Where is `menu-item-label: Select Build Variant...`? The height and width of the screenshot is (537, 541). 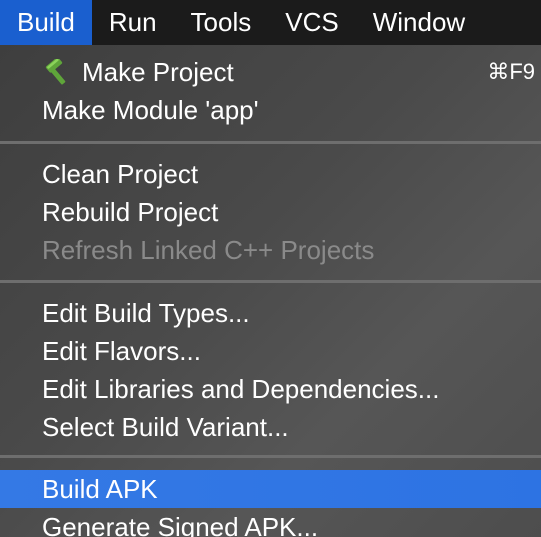 menu-item-label: Select Build Variant... is located at coordinates (165, 427).